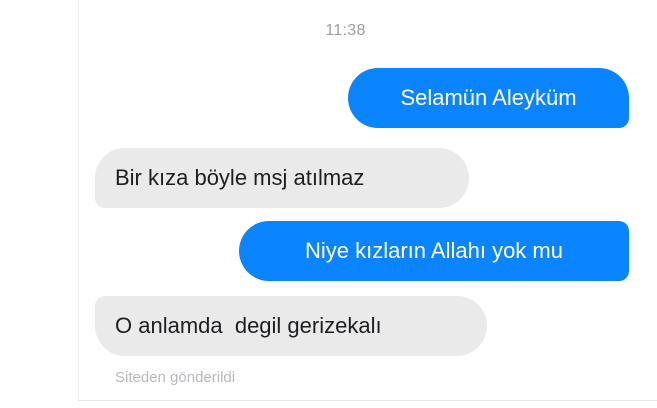 Image resolution: width=657 pixels, height=408 pixels. What do you see at coordinates (240, 177) in the screenshot?
I see `message-text: Bir kıza böyle msj atılmaz` at bounding box center [240, 177].